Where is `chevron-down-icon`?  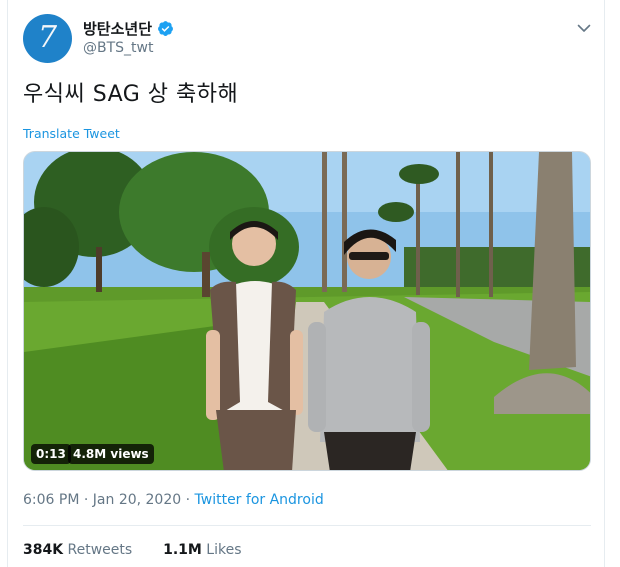 chevron-down-icon is located at coordinates (584, 28).